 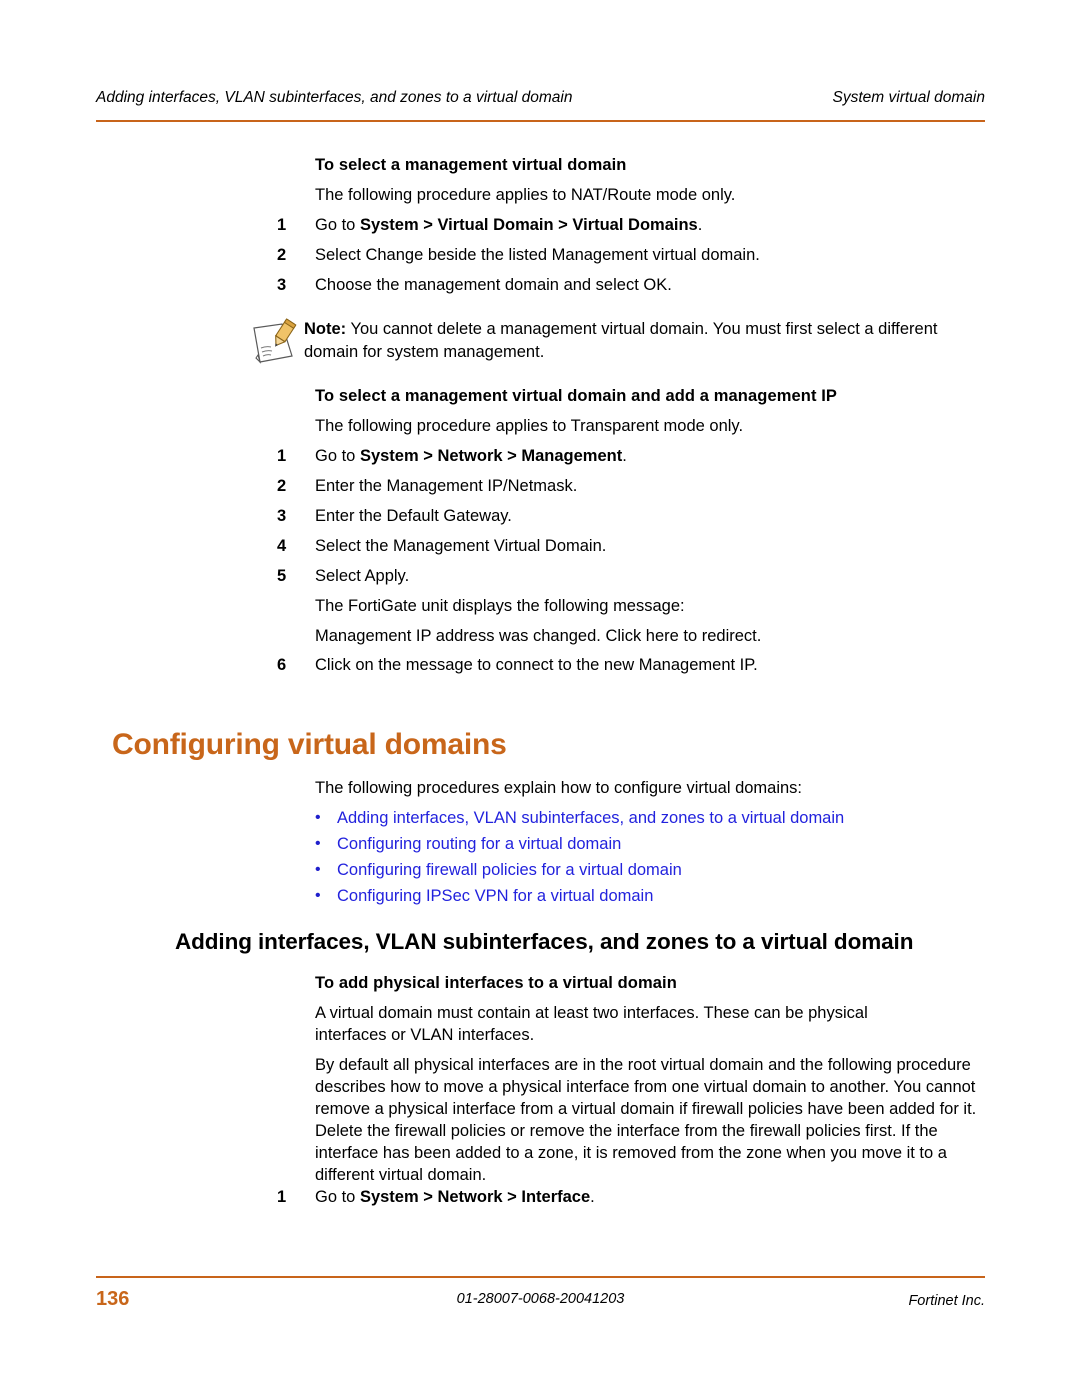 I want to click on note-pencil-icon, so click(x=276, y=342).